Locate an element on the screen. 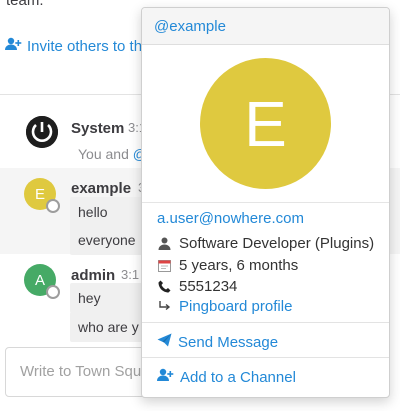  phone-text: 5551234 is located at coordinates (208, 286).